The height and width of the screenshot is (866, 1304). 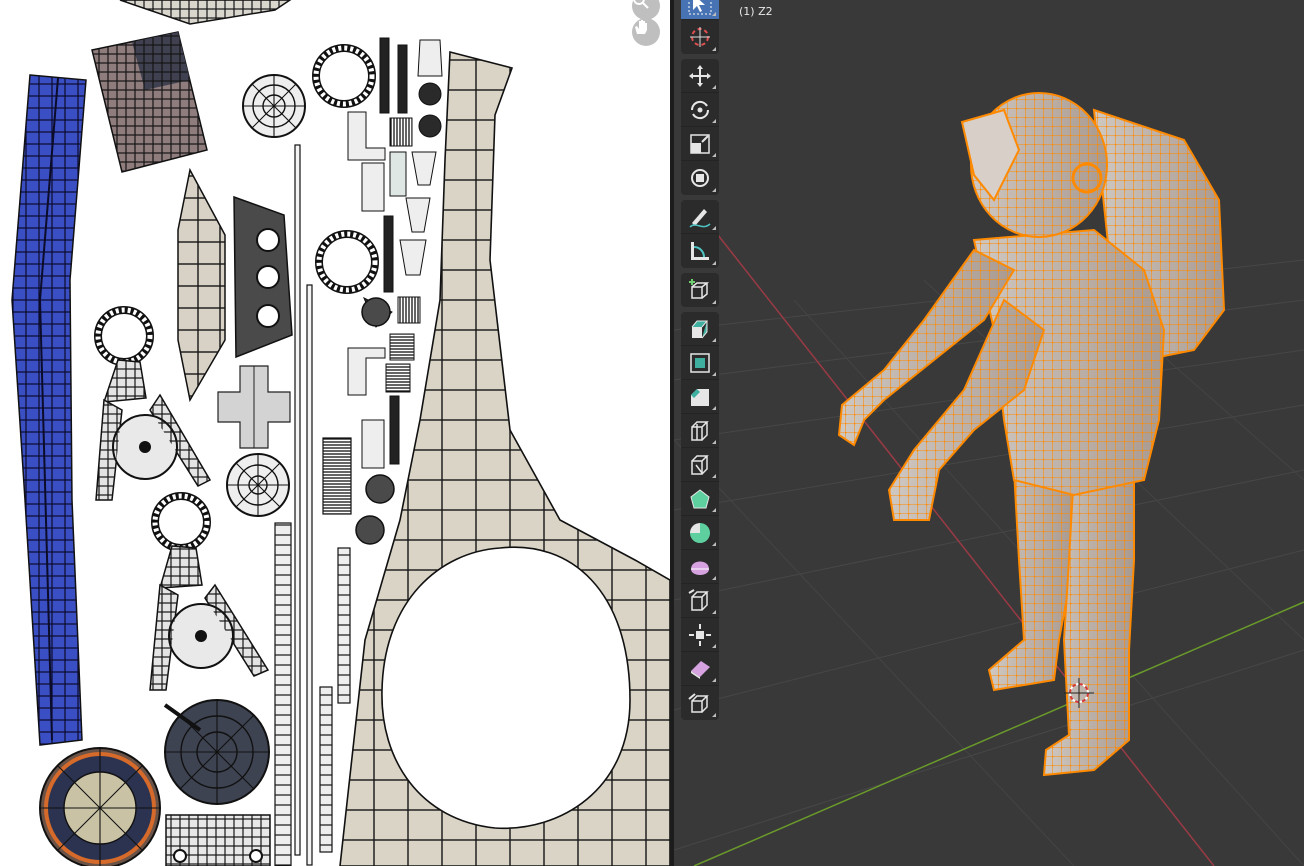 What do you see at coordinates (756, 11) in the screenshot?
I see `object-info-label: (1) Z2` at bounding box center [756, 11].